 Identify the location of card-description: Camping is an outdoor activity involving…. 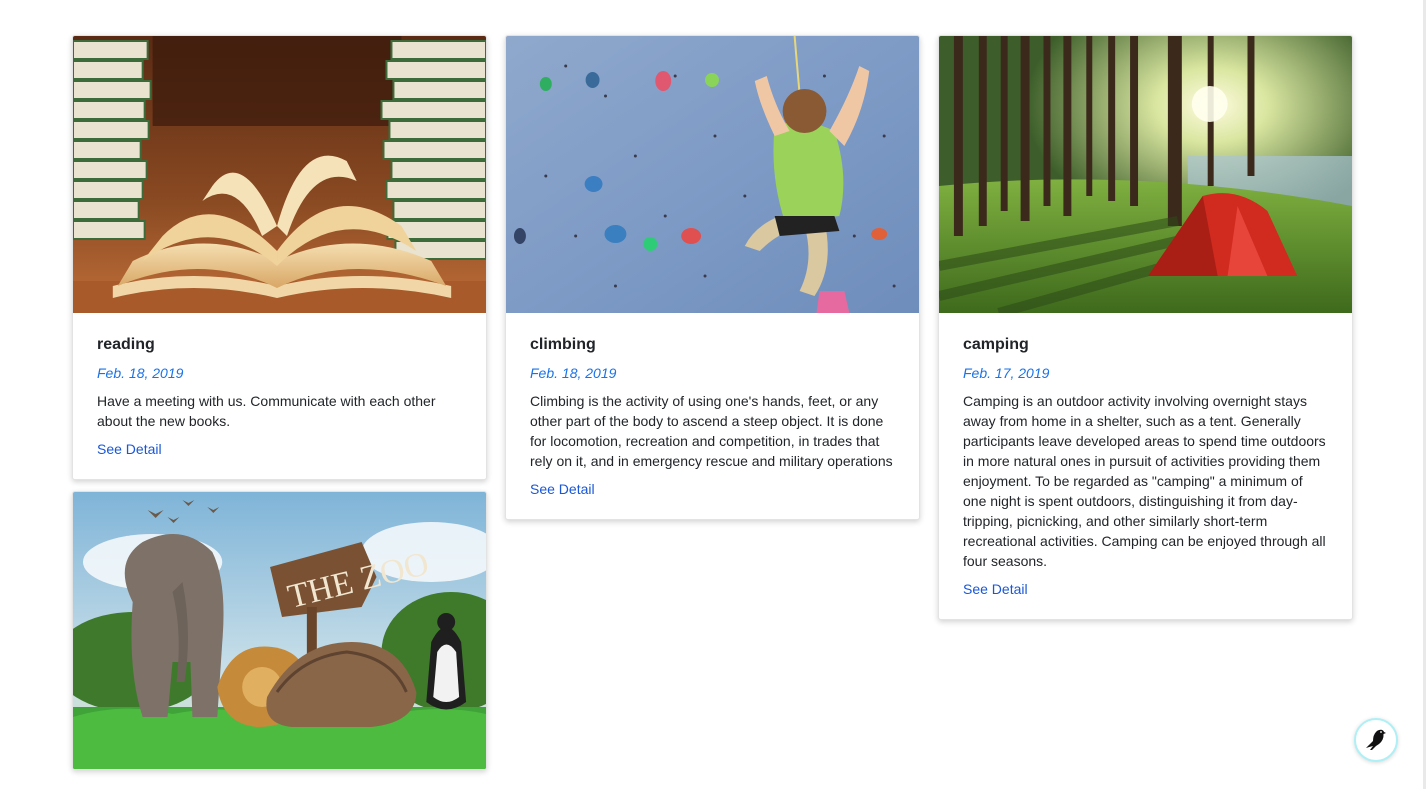
(1144, 481).